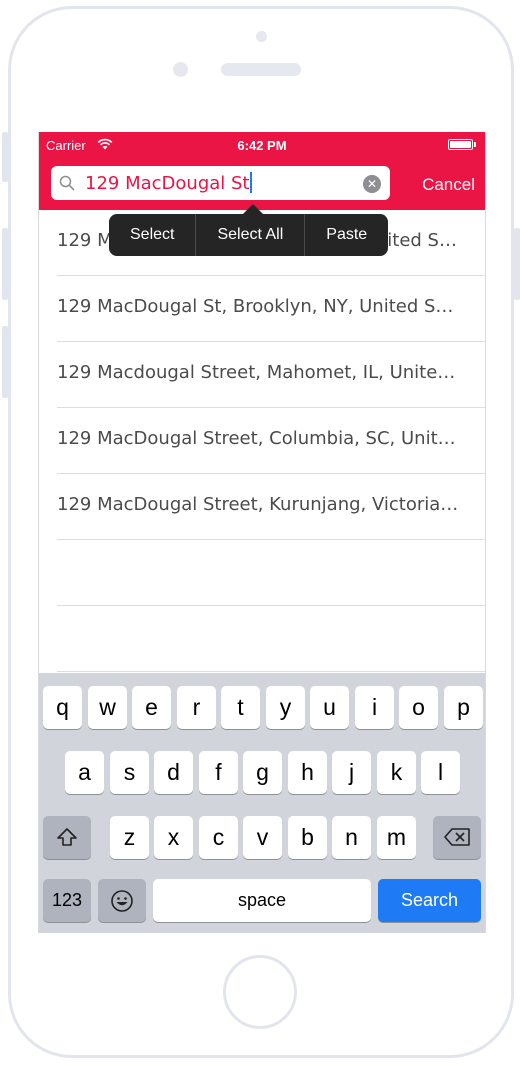 The width and height of the screenshot is (522, 1065). Describe the element at coordinates (262, 837) in the screenshot. I see `key-v: v` at that location.